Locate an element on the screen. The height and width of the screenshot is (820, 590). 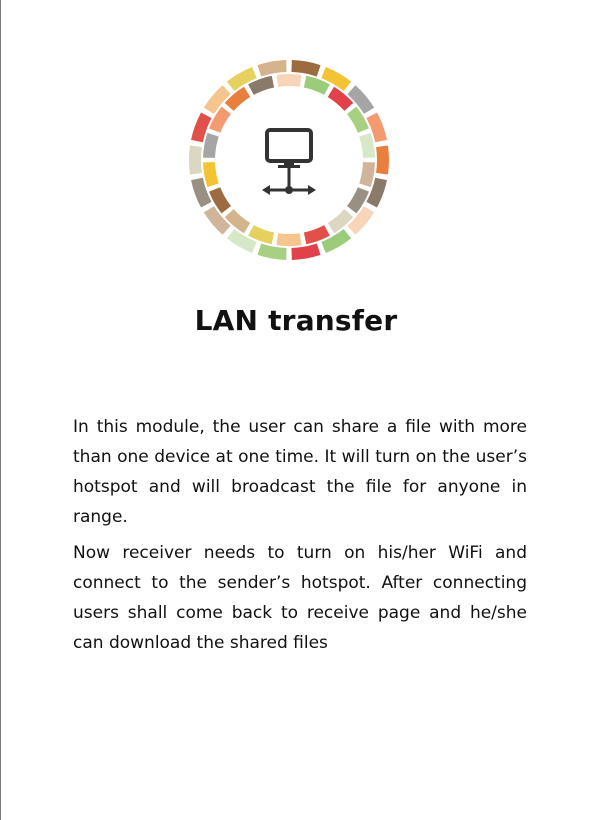
lan-logo-graphic is located at coordinates (289, 160).